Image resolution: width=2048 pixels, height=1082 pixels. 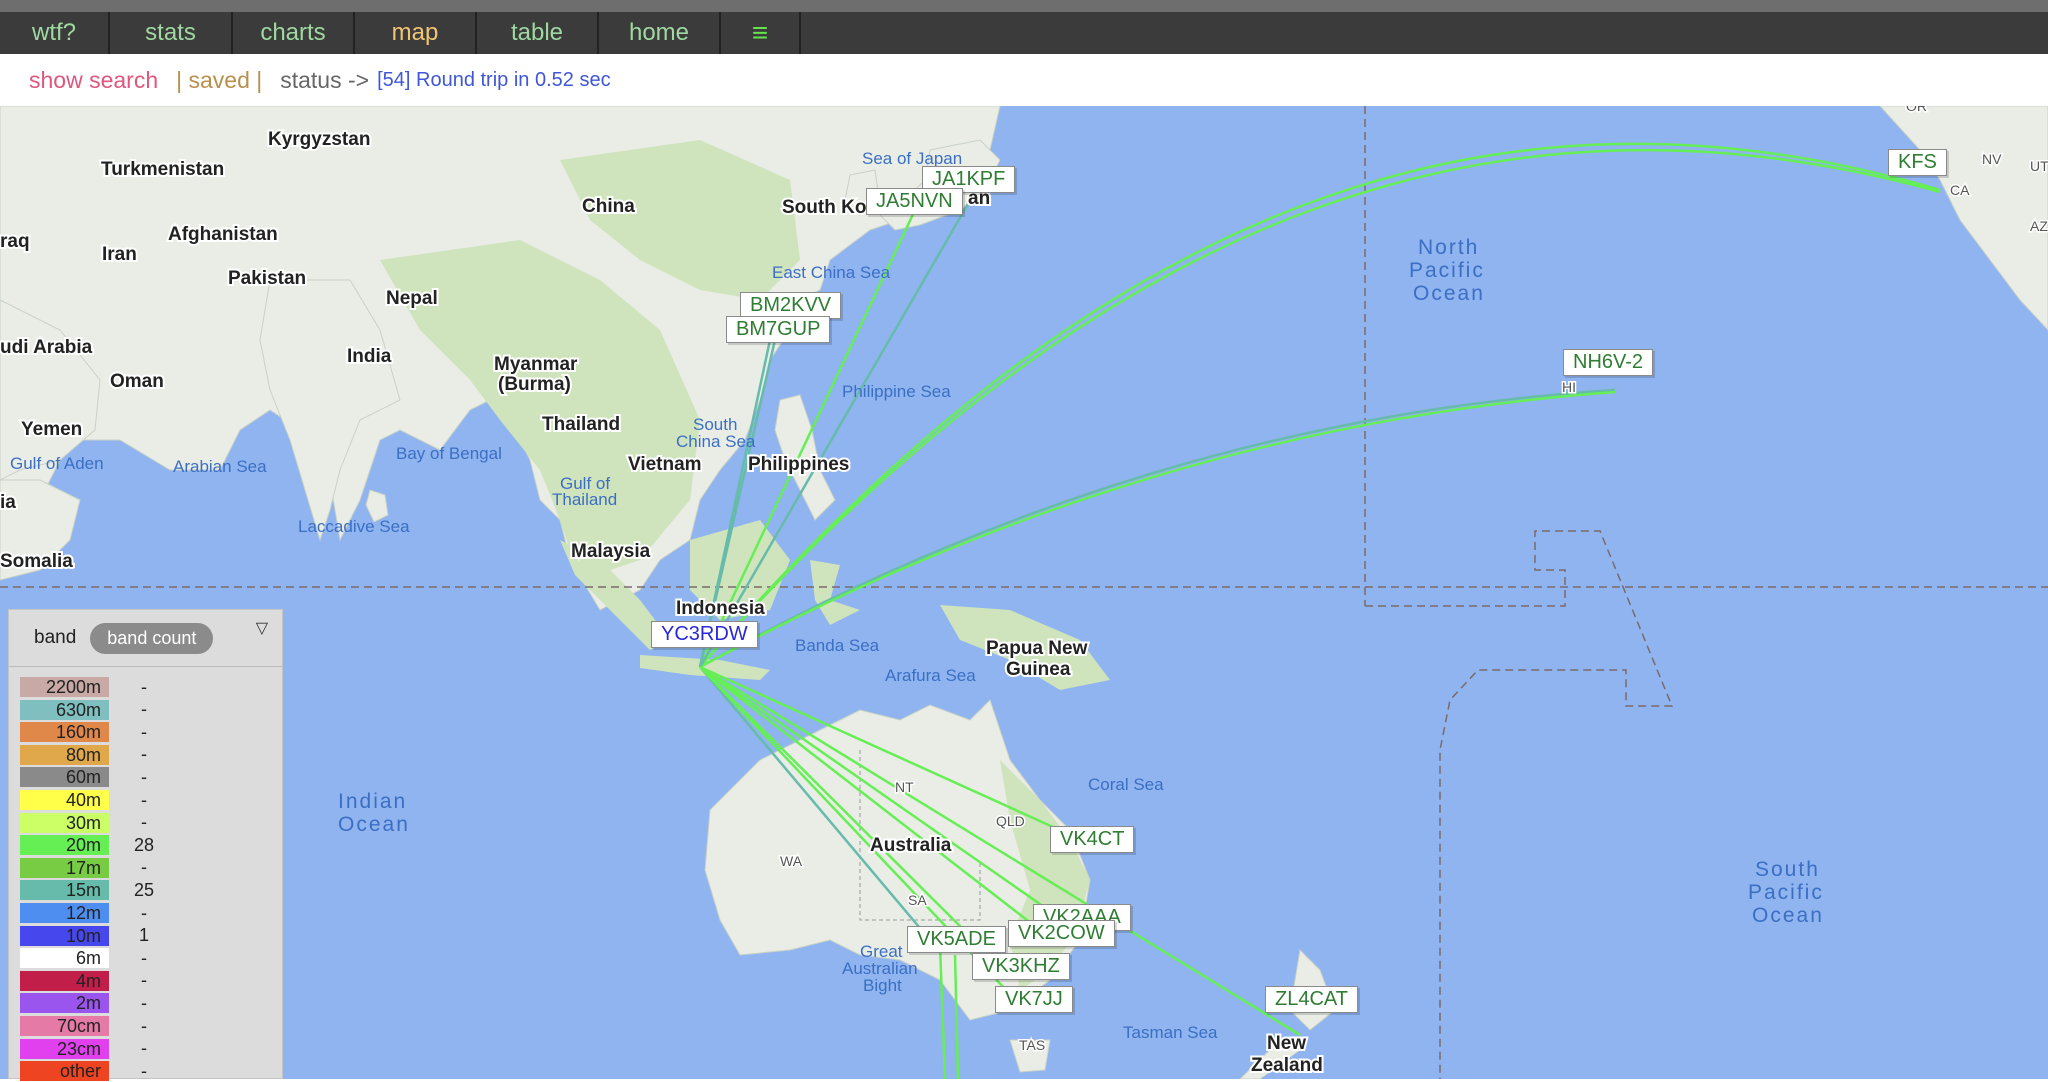 I want to click on land-sulawesi, so click(x=835, y=592).